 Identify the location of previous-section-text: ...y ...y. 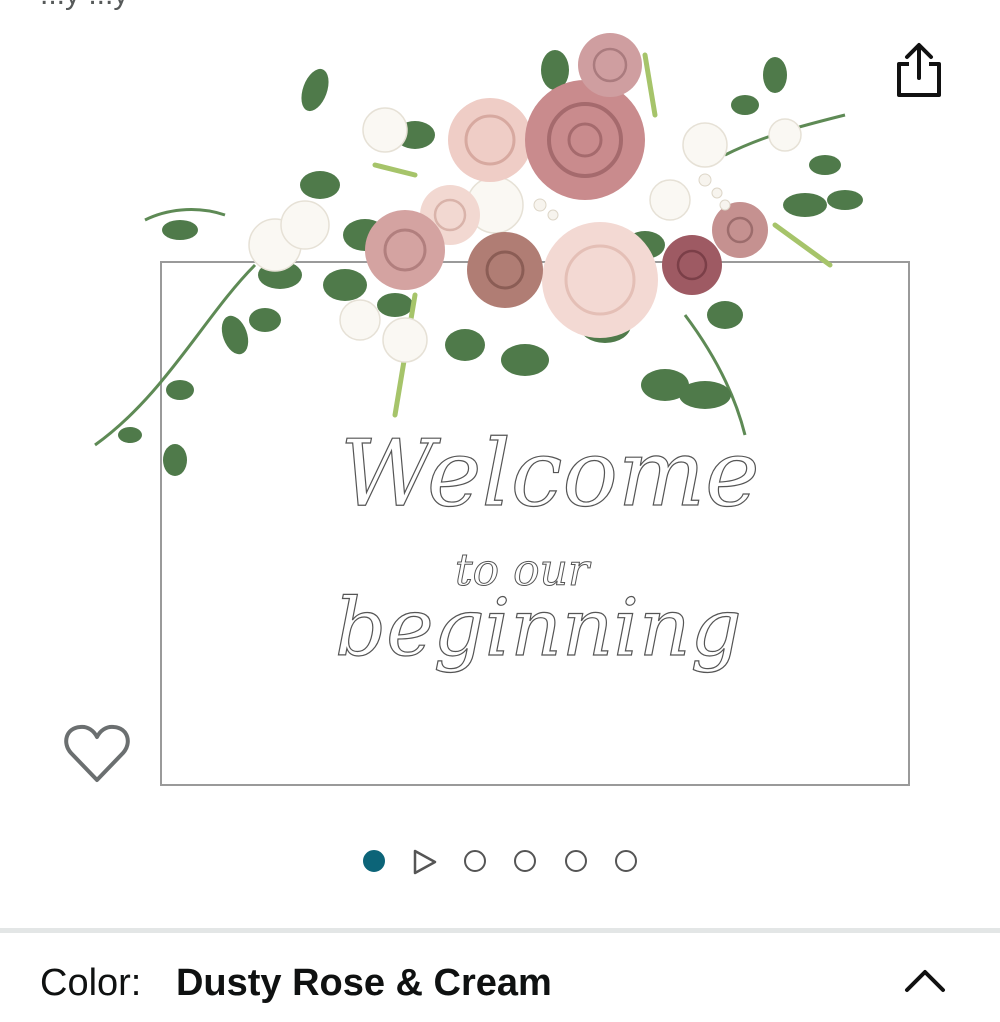
(84, 6).